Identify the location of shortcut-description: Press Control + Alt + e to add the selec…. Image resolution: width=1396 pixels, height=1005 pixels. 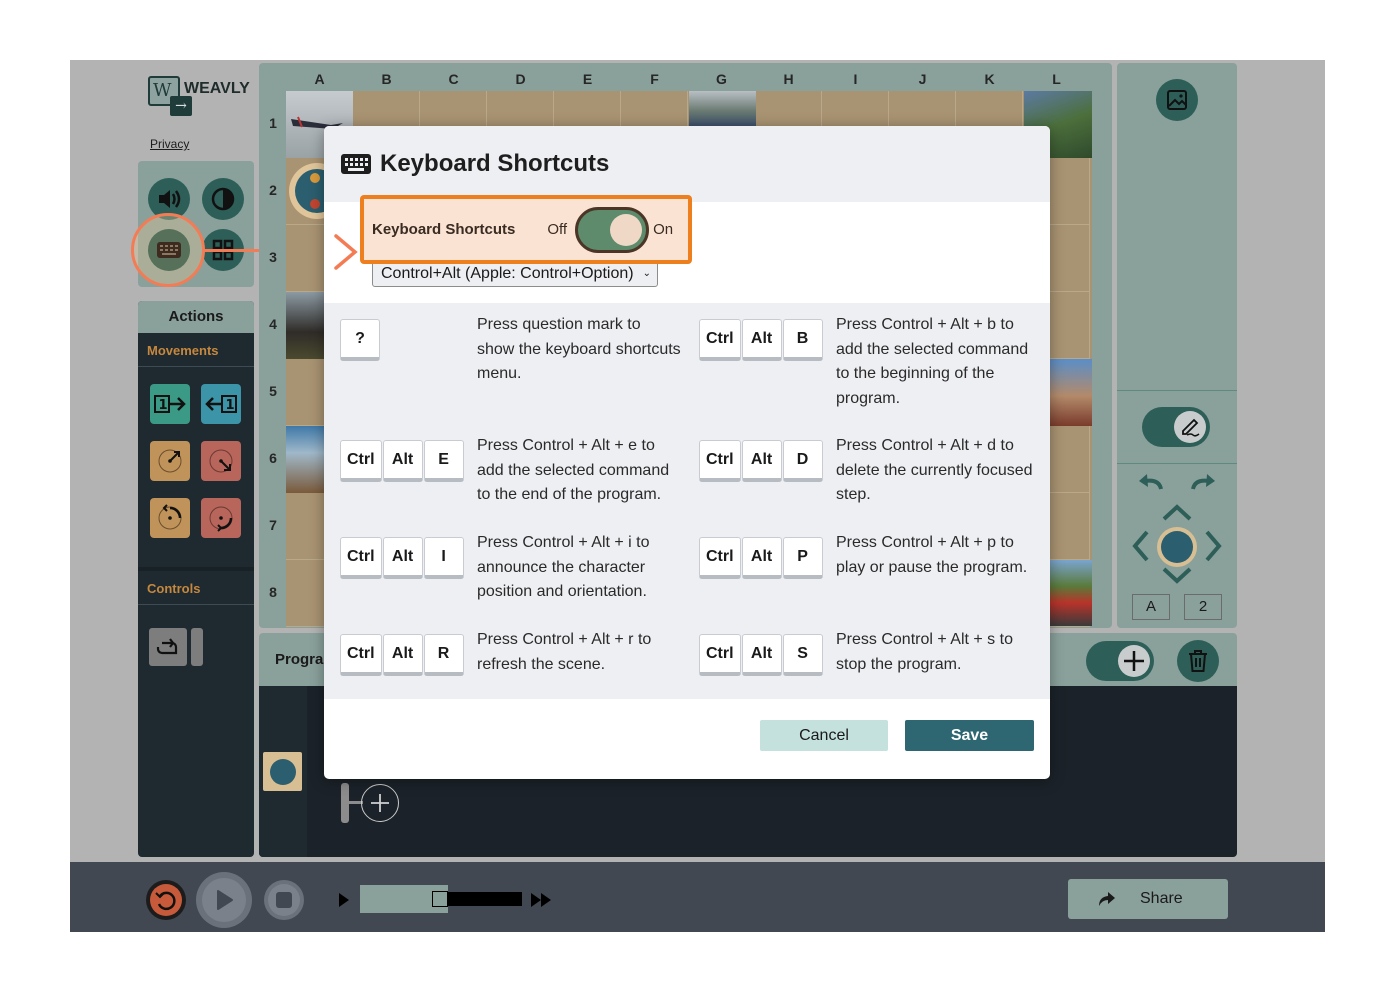
(573, 470).